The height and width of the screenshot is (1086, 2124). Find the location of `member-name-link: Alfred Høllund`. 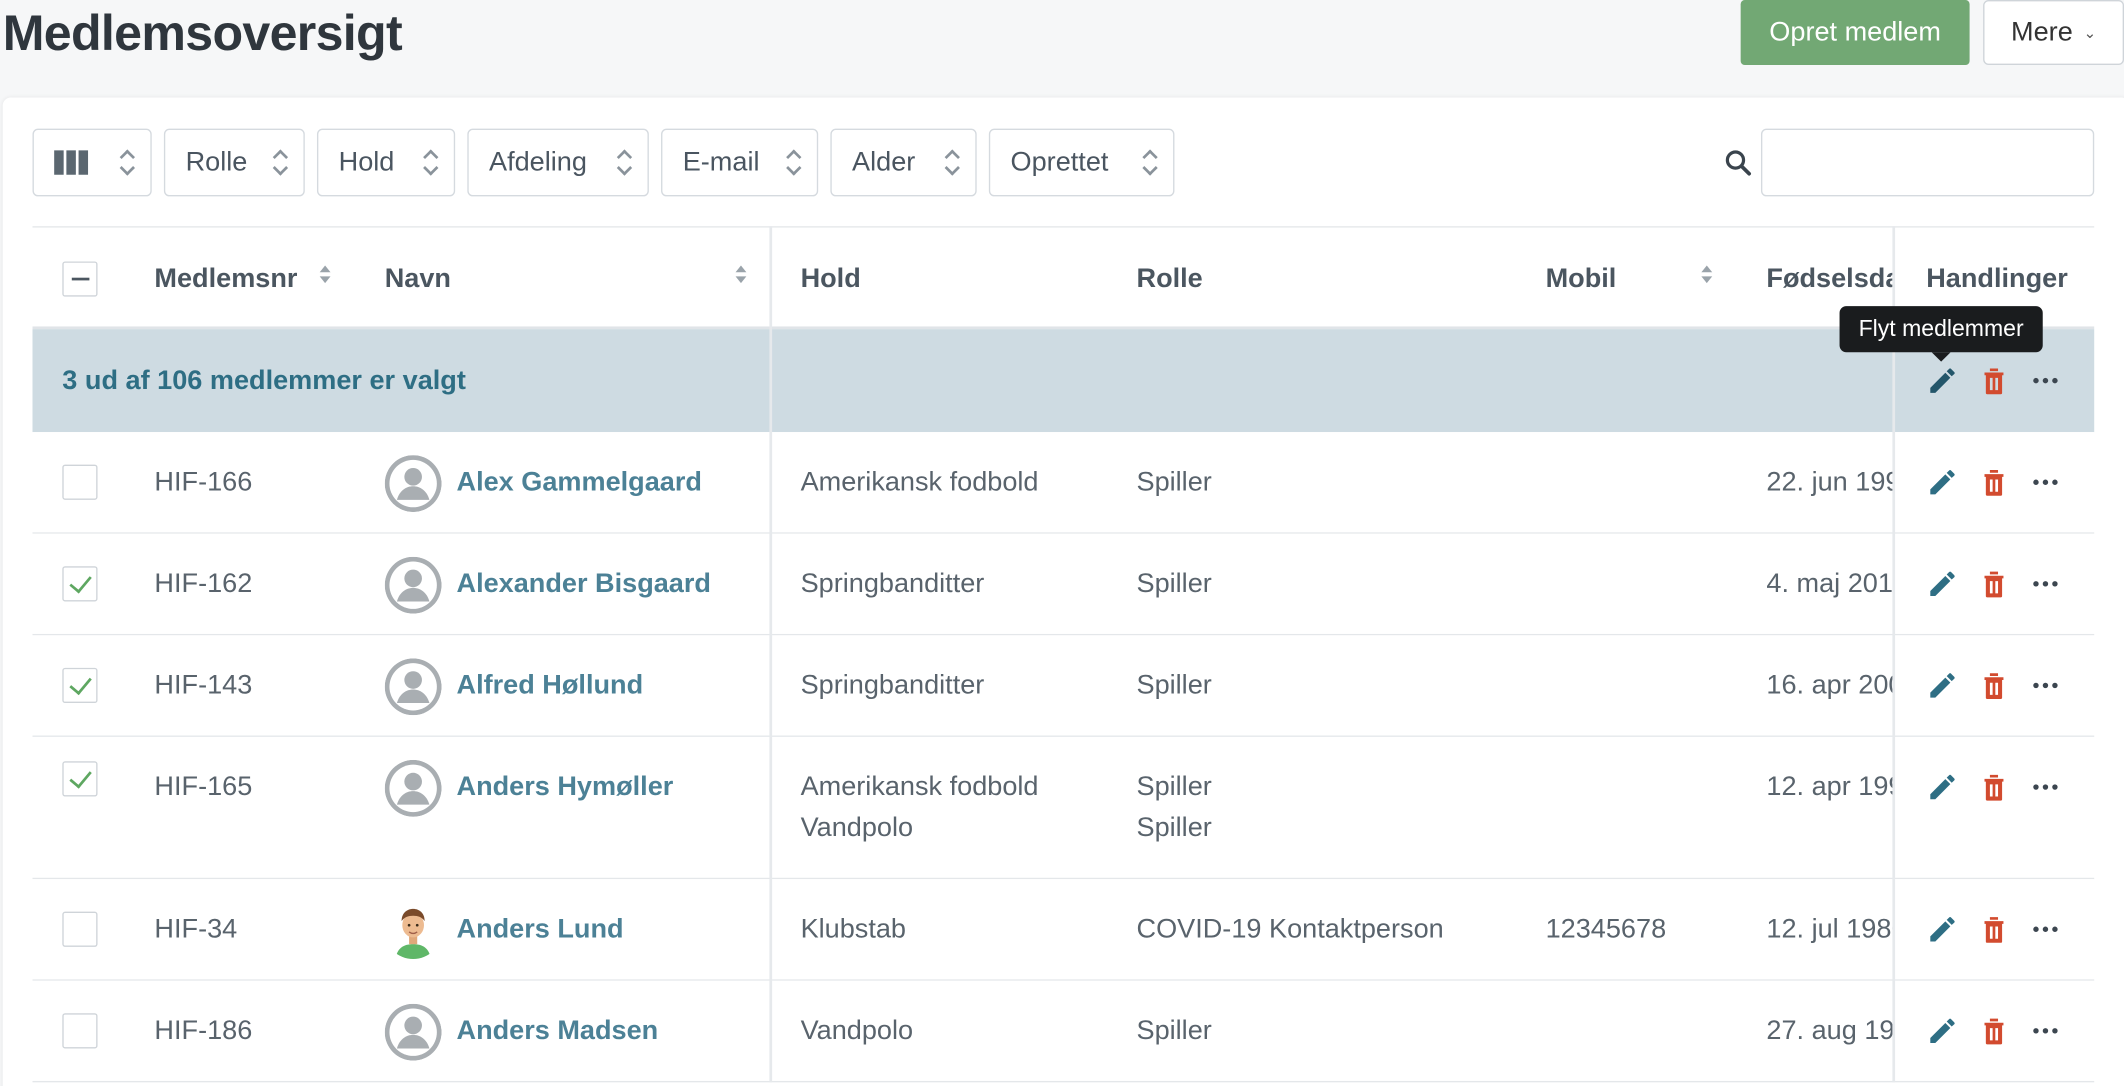

member-name-link: Alfred Høllund is located at coordinates (550, 685).